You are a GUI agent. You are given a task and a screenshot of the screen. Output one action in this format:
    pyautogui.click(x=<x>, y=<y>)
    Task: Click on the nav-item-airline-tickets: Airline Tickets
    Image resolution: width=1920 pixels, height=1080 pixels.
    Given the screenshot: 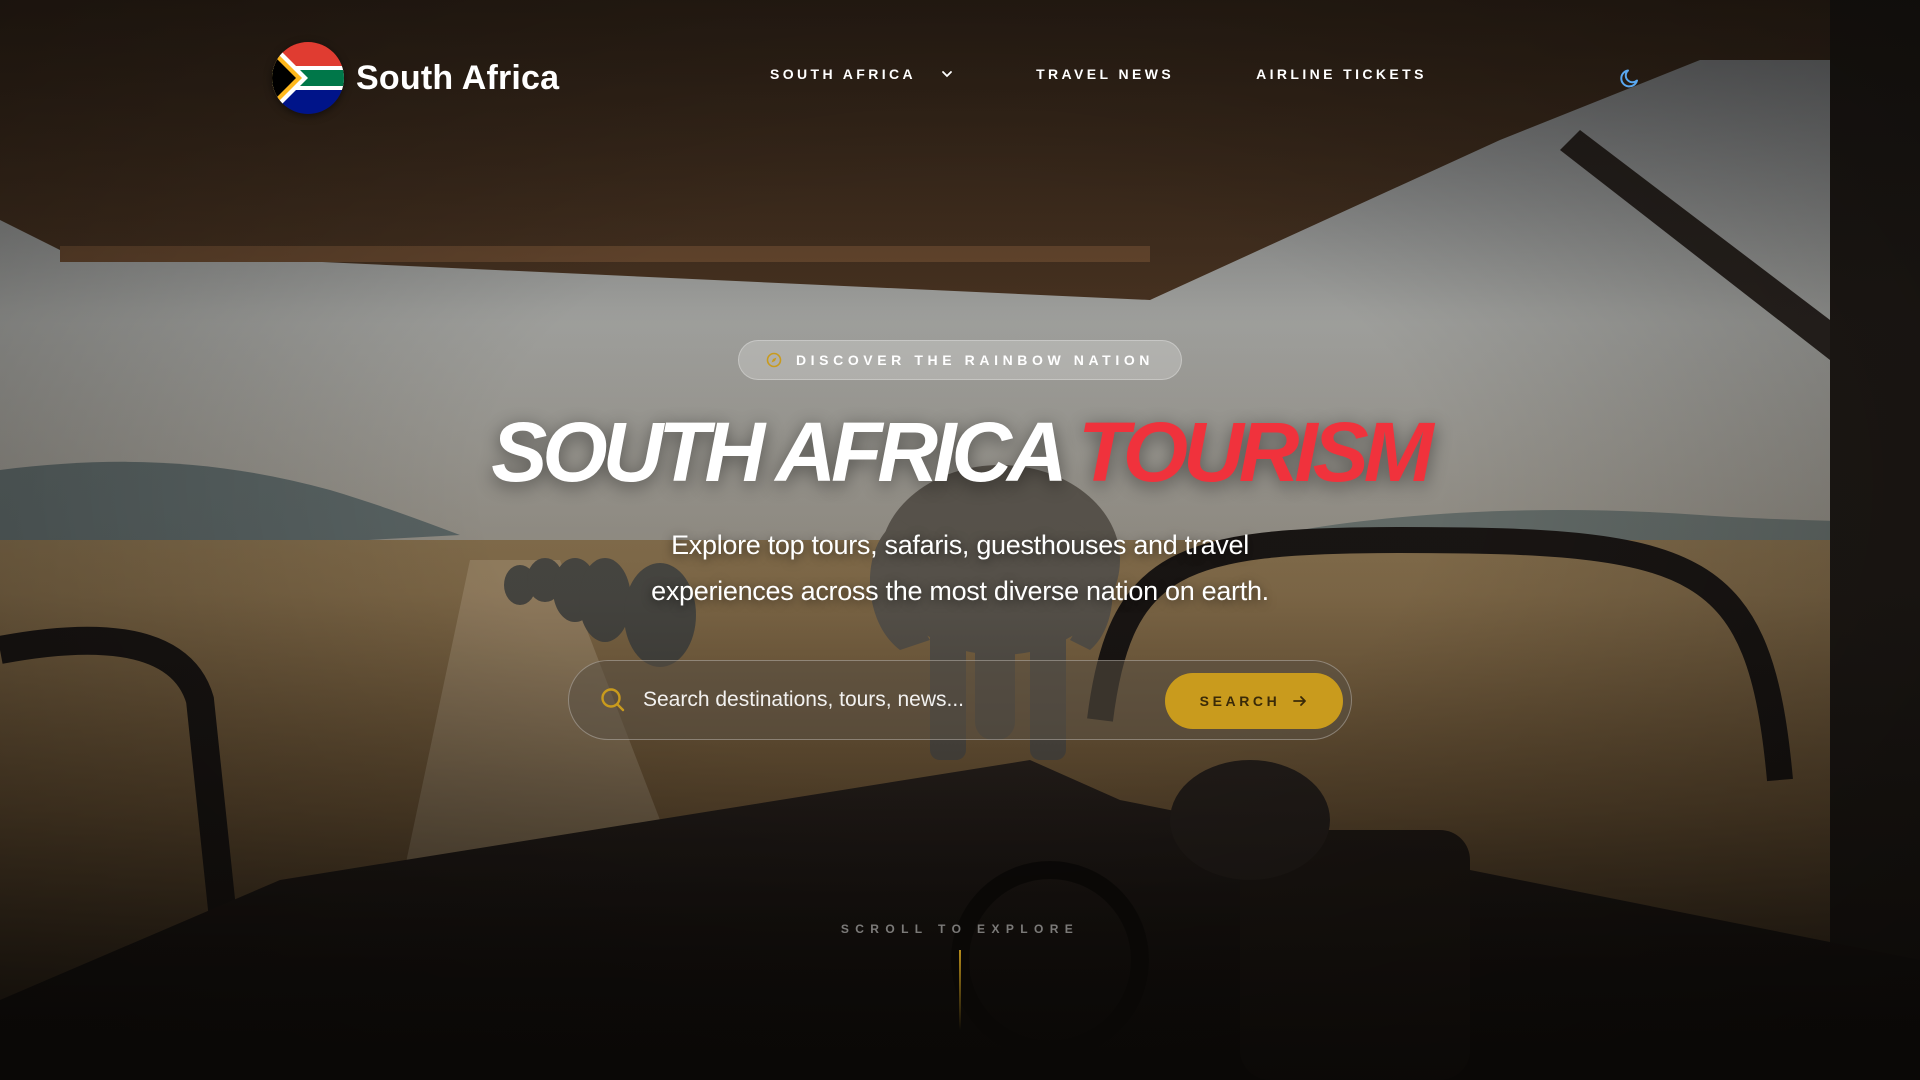 What is the action you would take?
    pyautogui.click(x=1341, y=74)
    